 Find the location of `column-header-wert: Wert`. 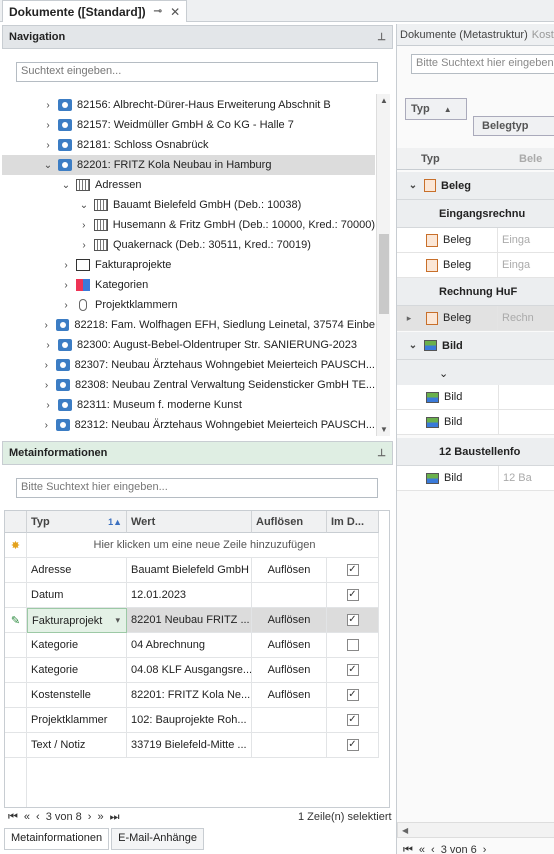

column-header-wert: Wert is located at coordinates (189, 522).